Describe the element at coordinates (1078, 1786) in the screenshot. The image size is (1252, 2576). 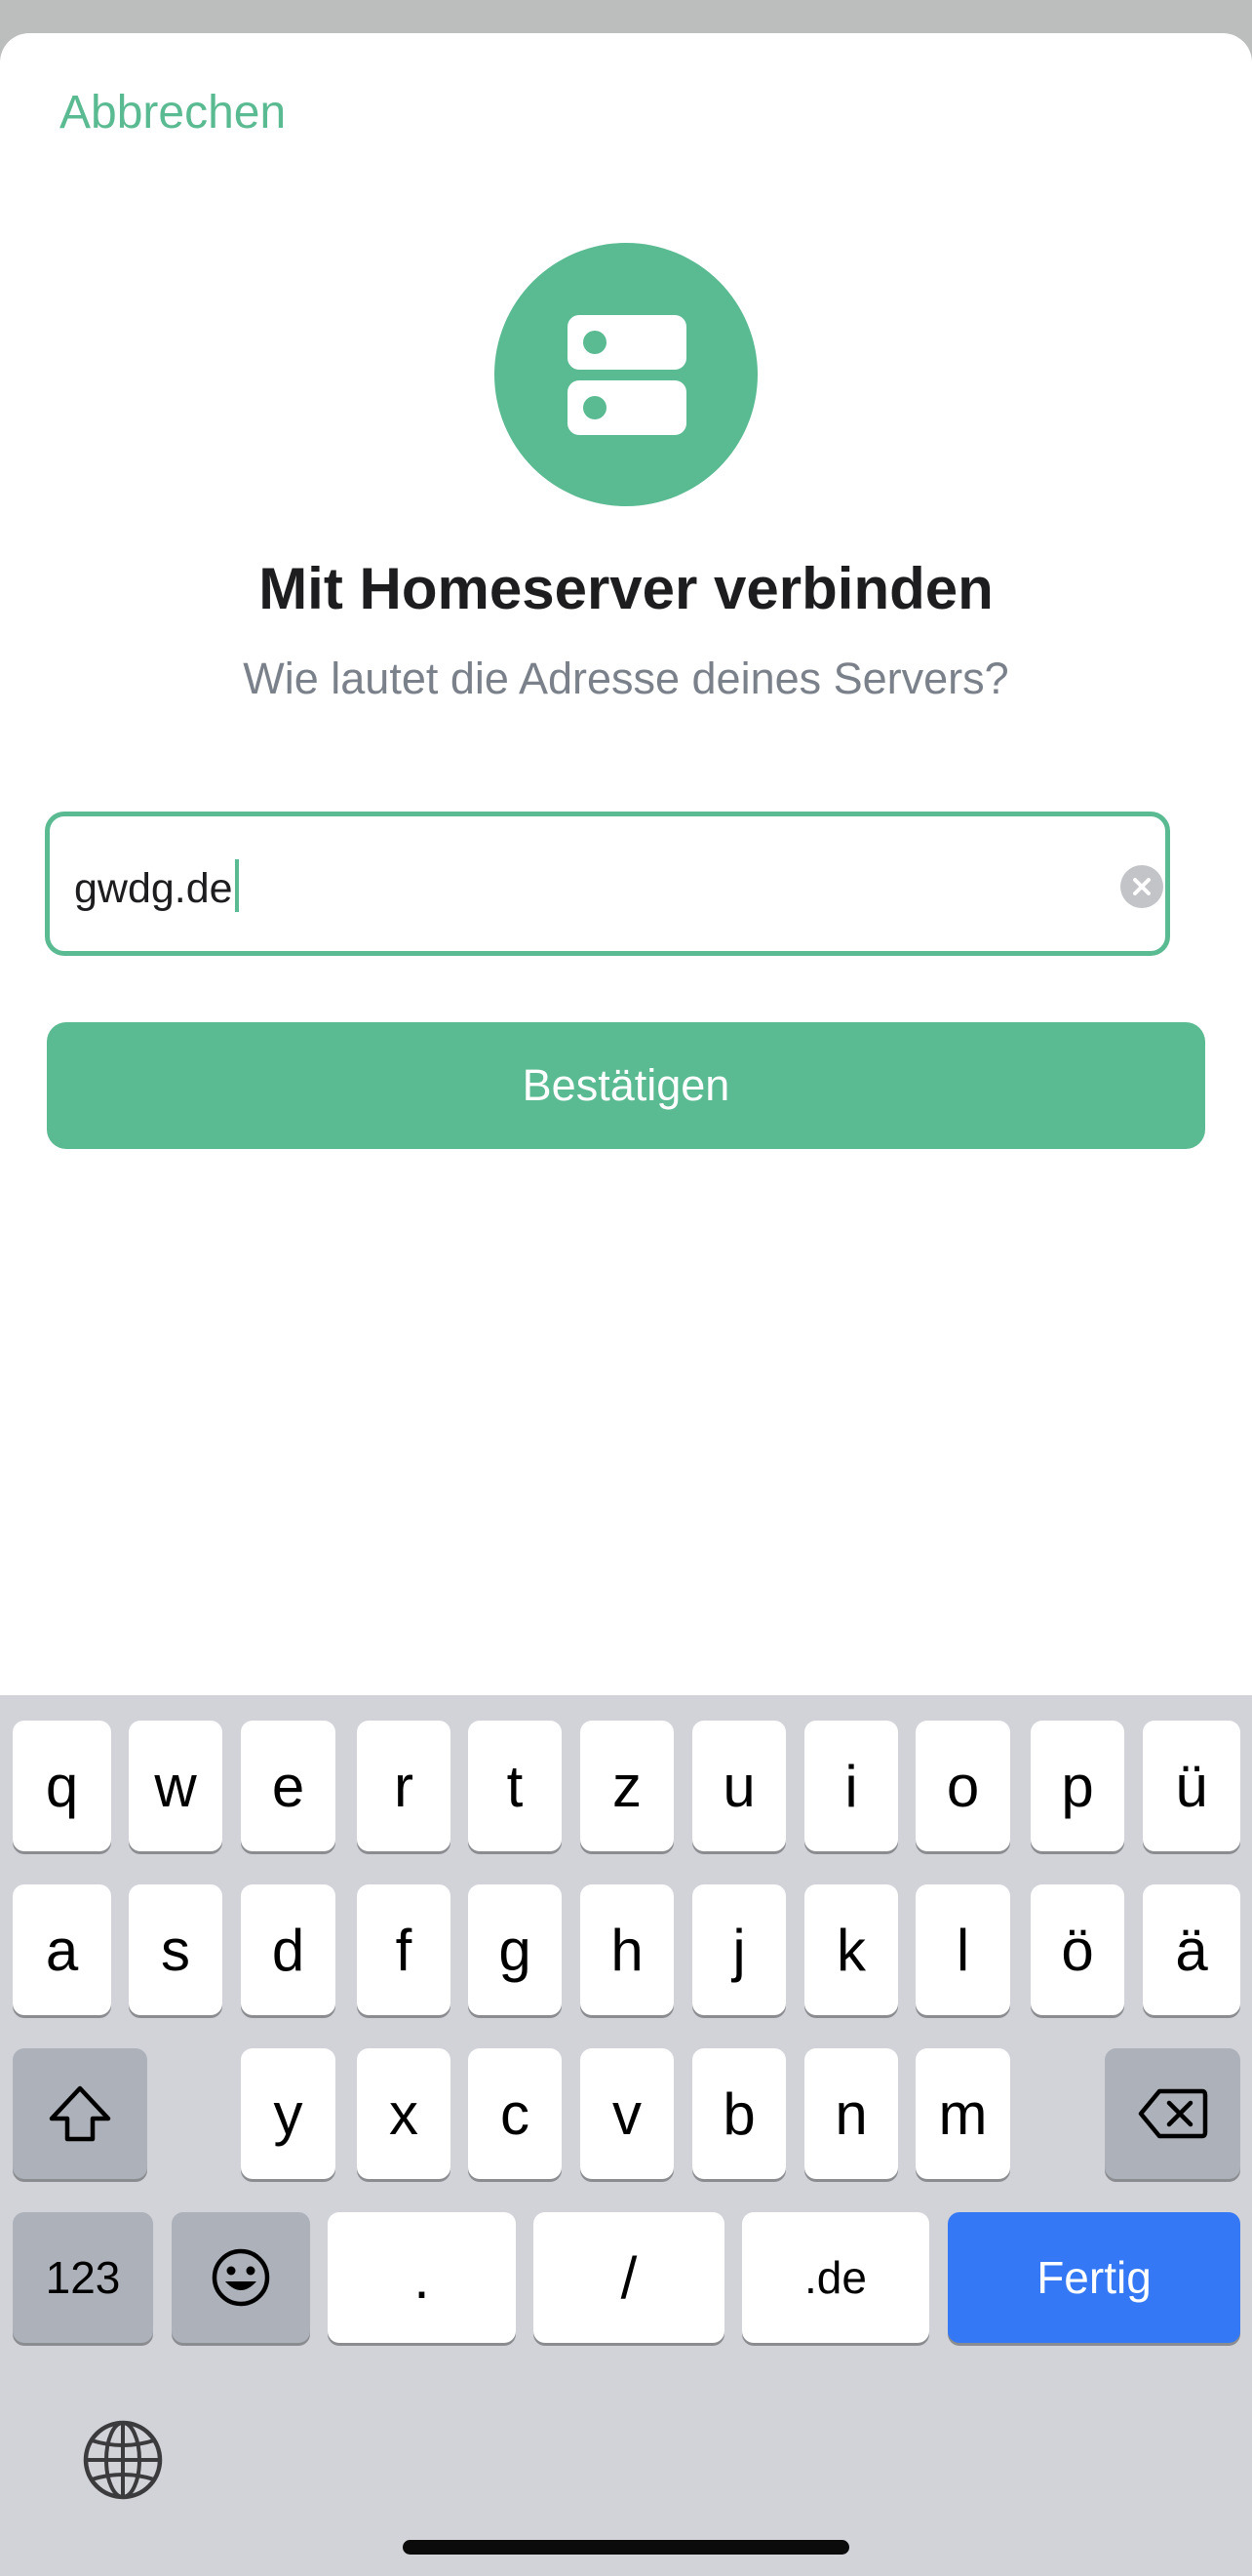
I see `key-p: p` at that location.